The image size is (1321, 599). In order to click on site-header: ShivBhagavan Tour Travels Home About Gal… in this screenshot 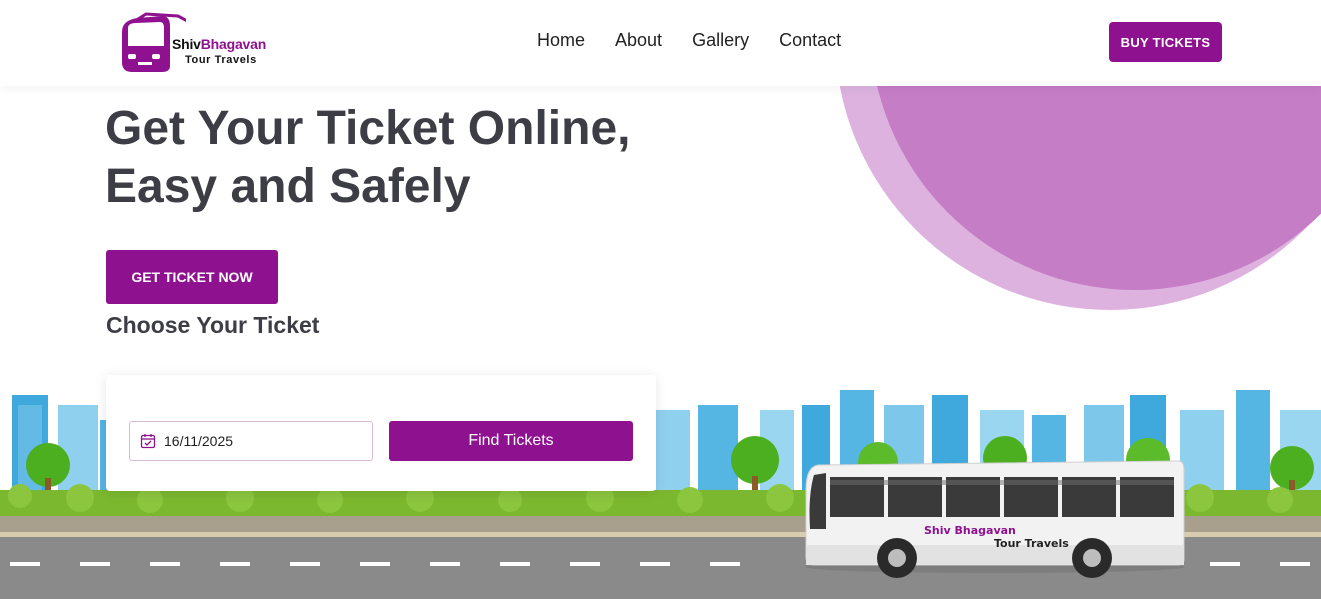, I will do `click(660, 43)`.